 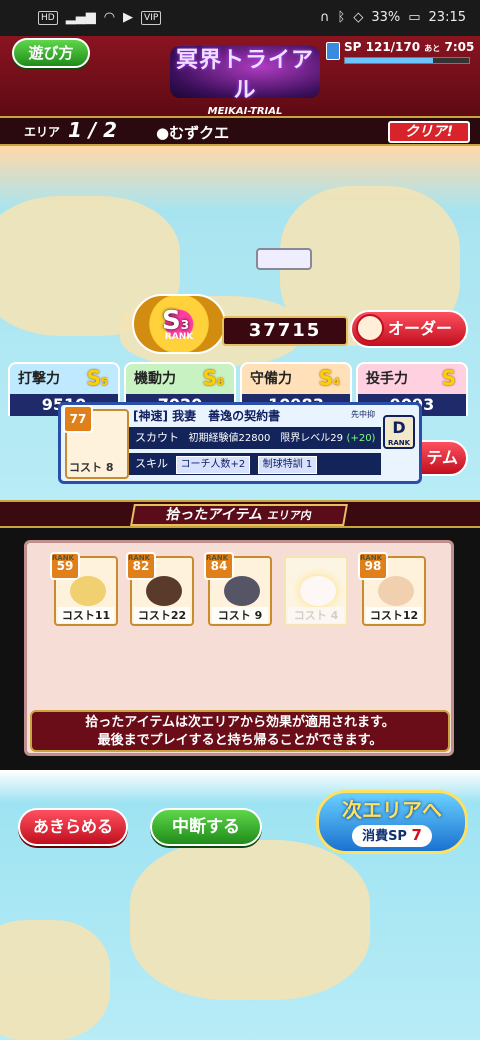 What do you see at coordinates (93, 130) in the screenshot?
I see `area-progress: 1 / 2` at bounding box center [93, 130].